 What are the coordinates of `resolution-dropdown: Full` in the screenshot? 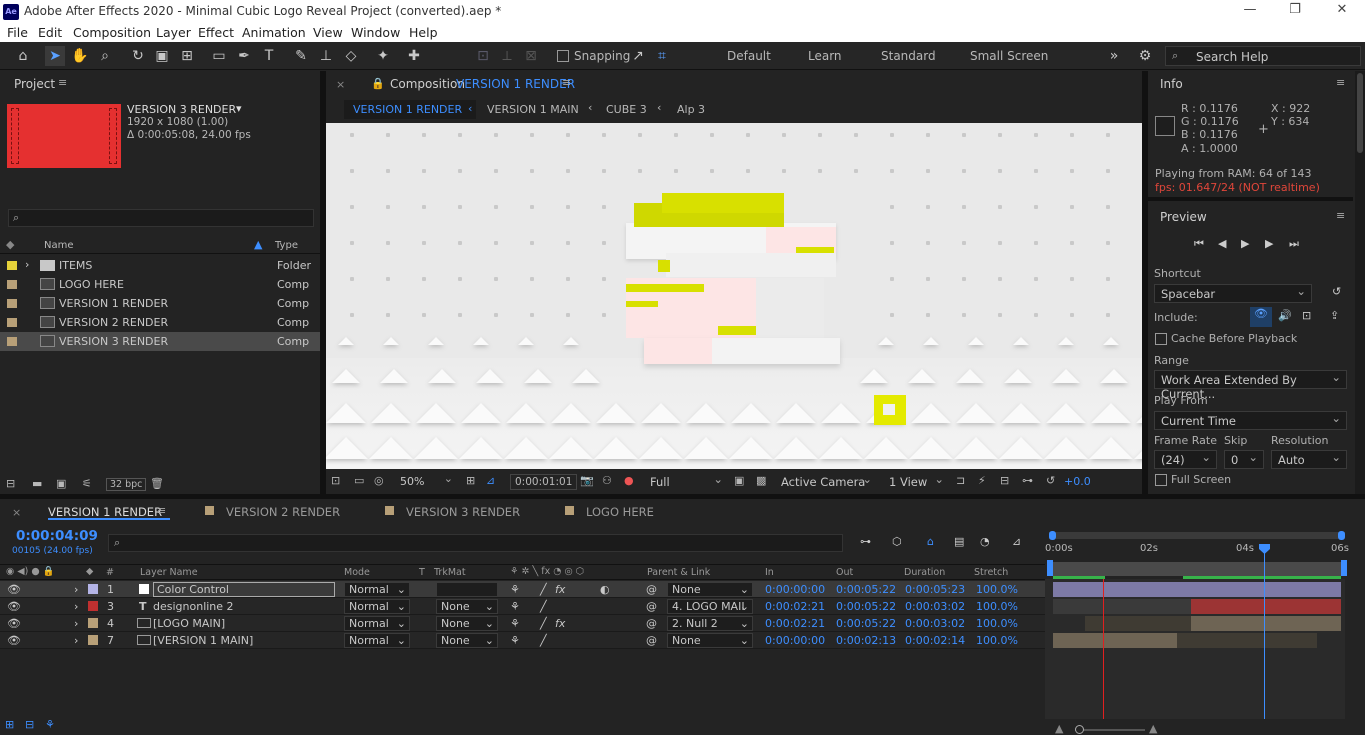 It's located at (686, 481).